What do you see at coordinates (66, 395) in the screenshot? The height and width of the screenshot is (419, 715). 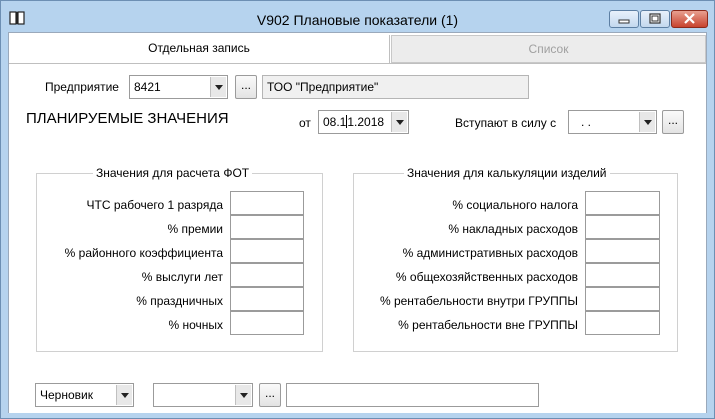 I see `status-select-value: Черновик` at bounding box center [66, 395].